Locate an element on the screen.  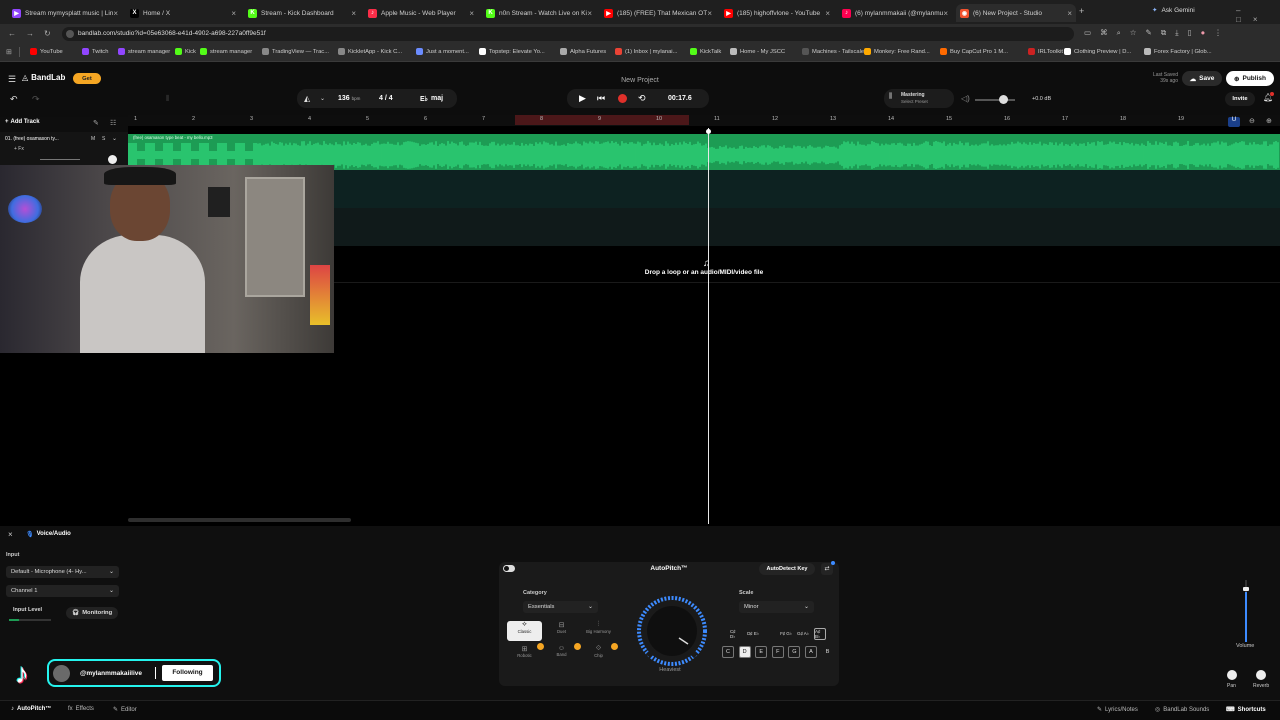
translate-icon: ⌘ is located at coordinates (1108, 32).